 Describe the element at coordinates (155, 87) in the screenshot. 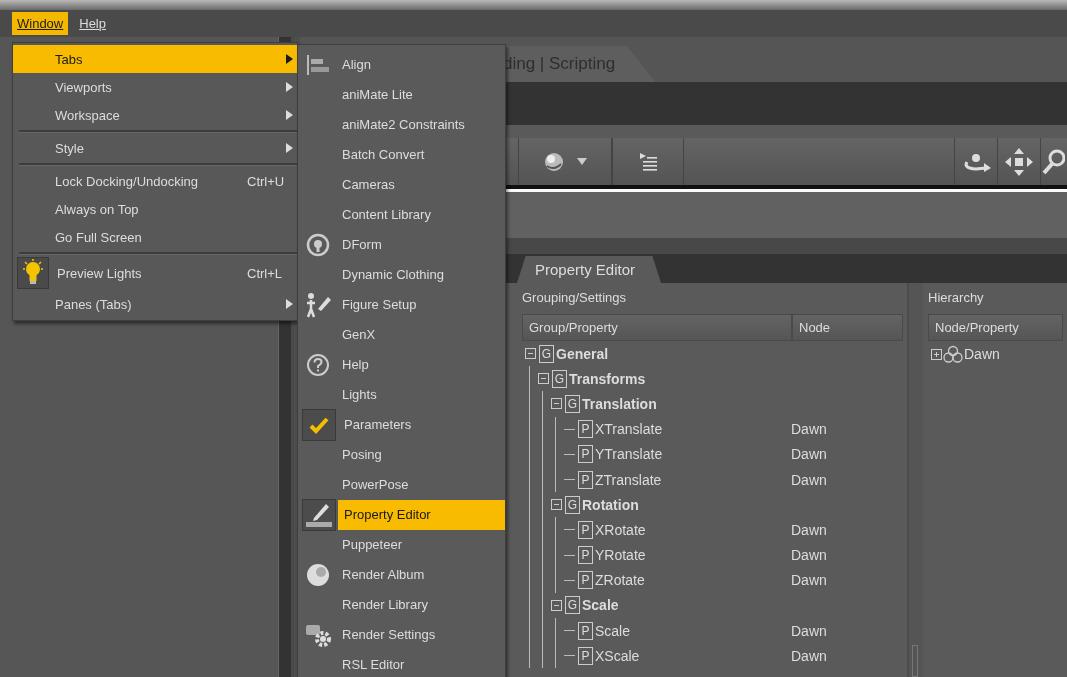

I see `menu-item: Viewports` at that location.